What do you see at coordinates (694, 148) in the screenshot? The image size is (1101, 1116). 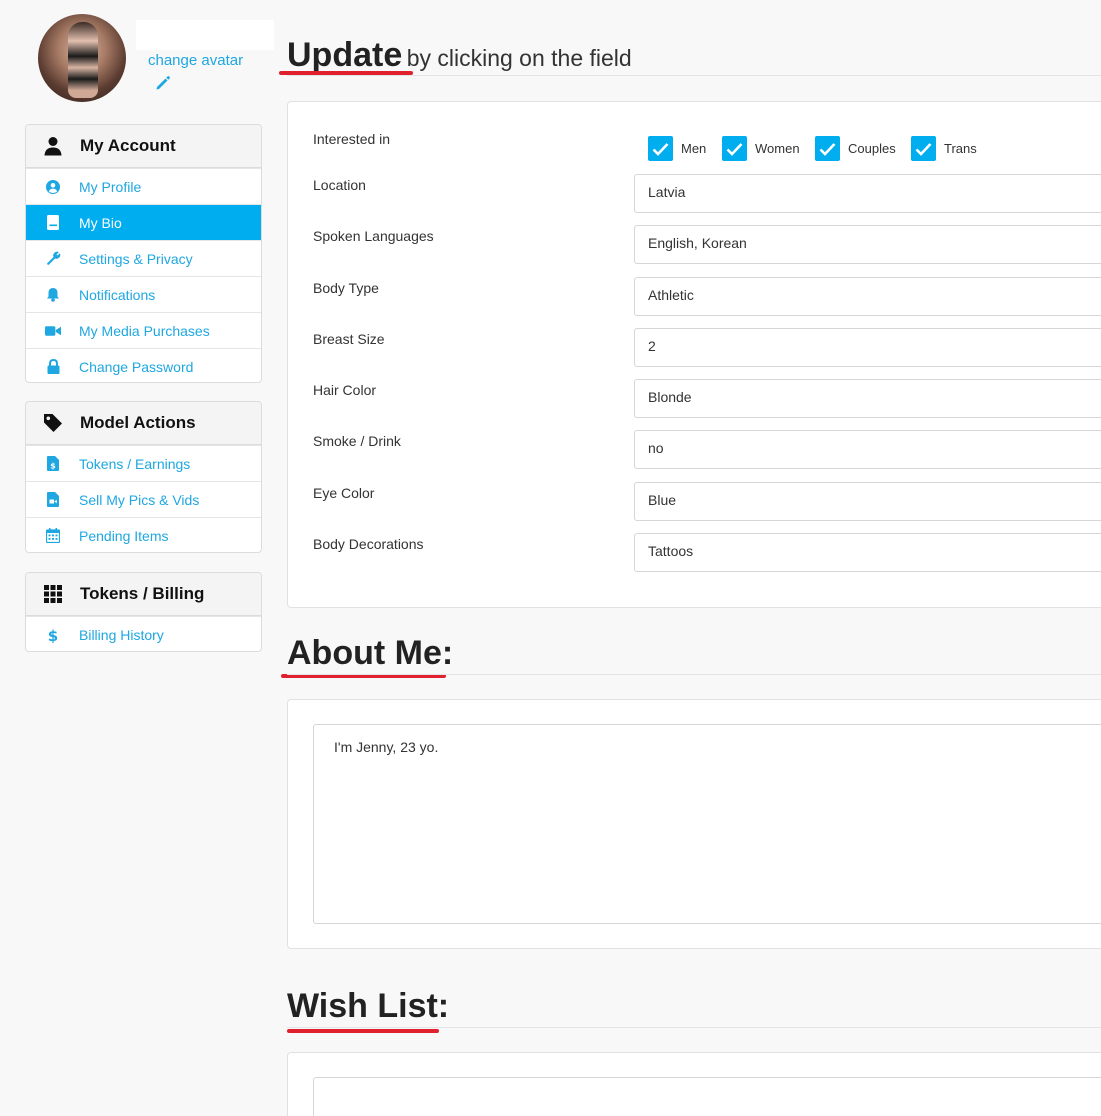 I see `checkbox-label: Men` at bounding box center [694, 148].